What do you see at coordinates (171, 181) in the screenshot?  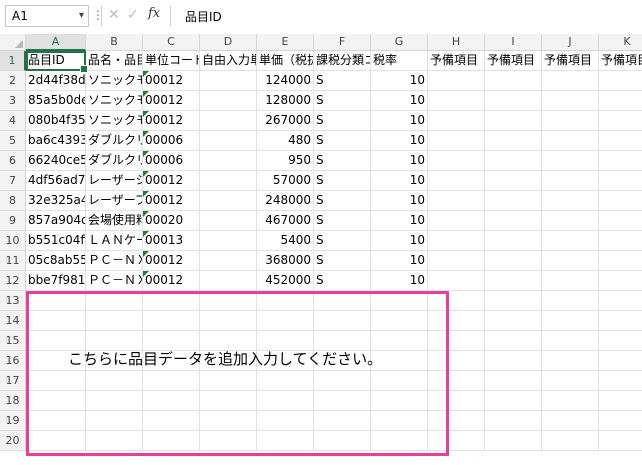 I see `cell-c7: 00012` at bounding box center [171, 181].